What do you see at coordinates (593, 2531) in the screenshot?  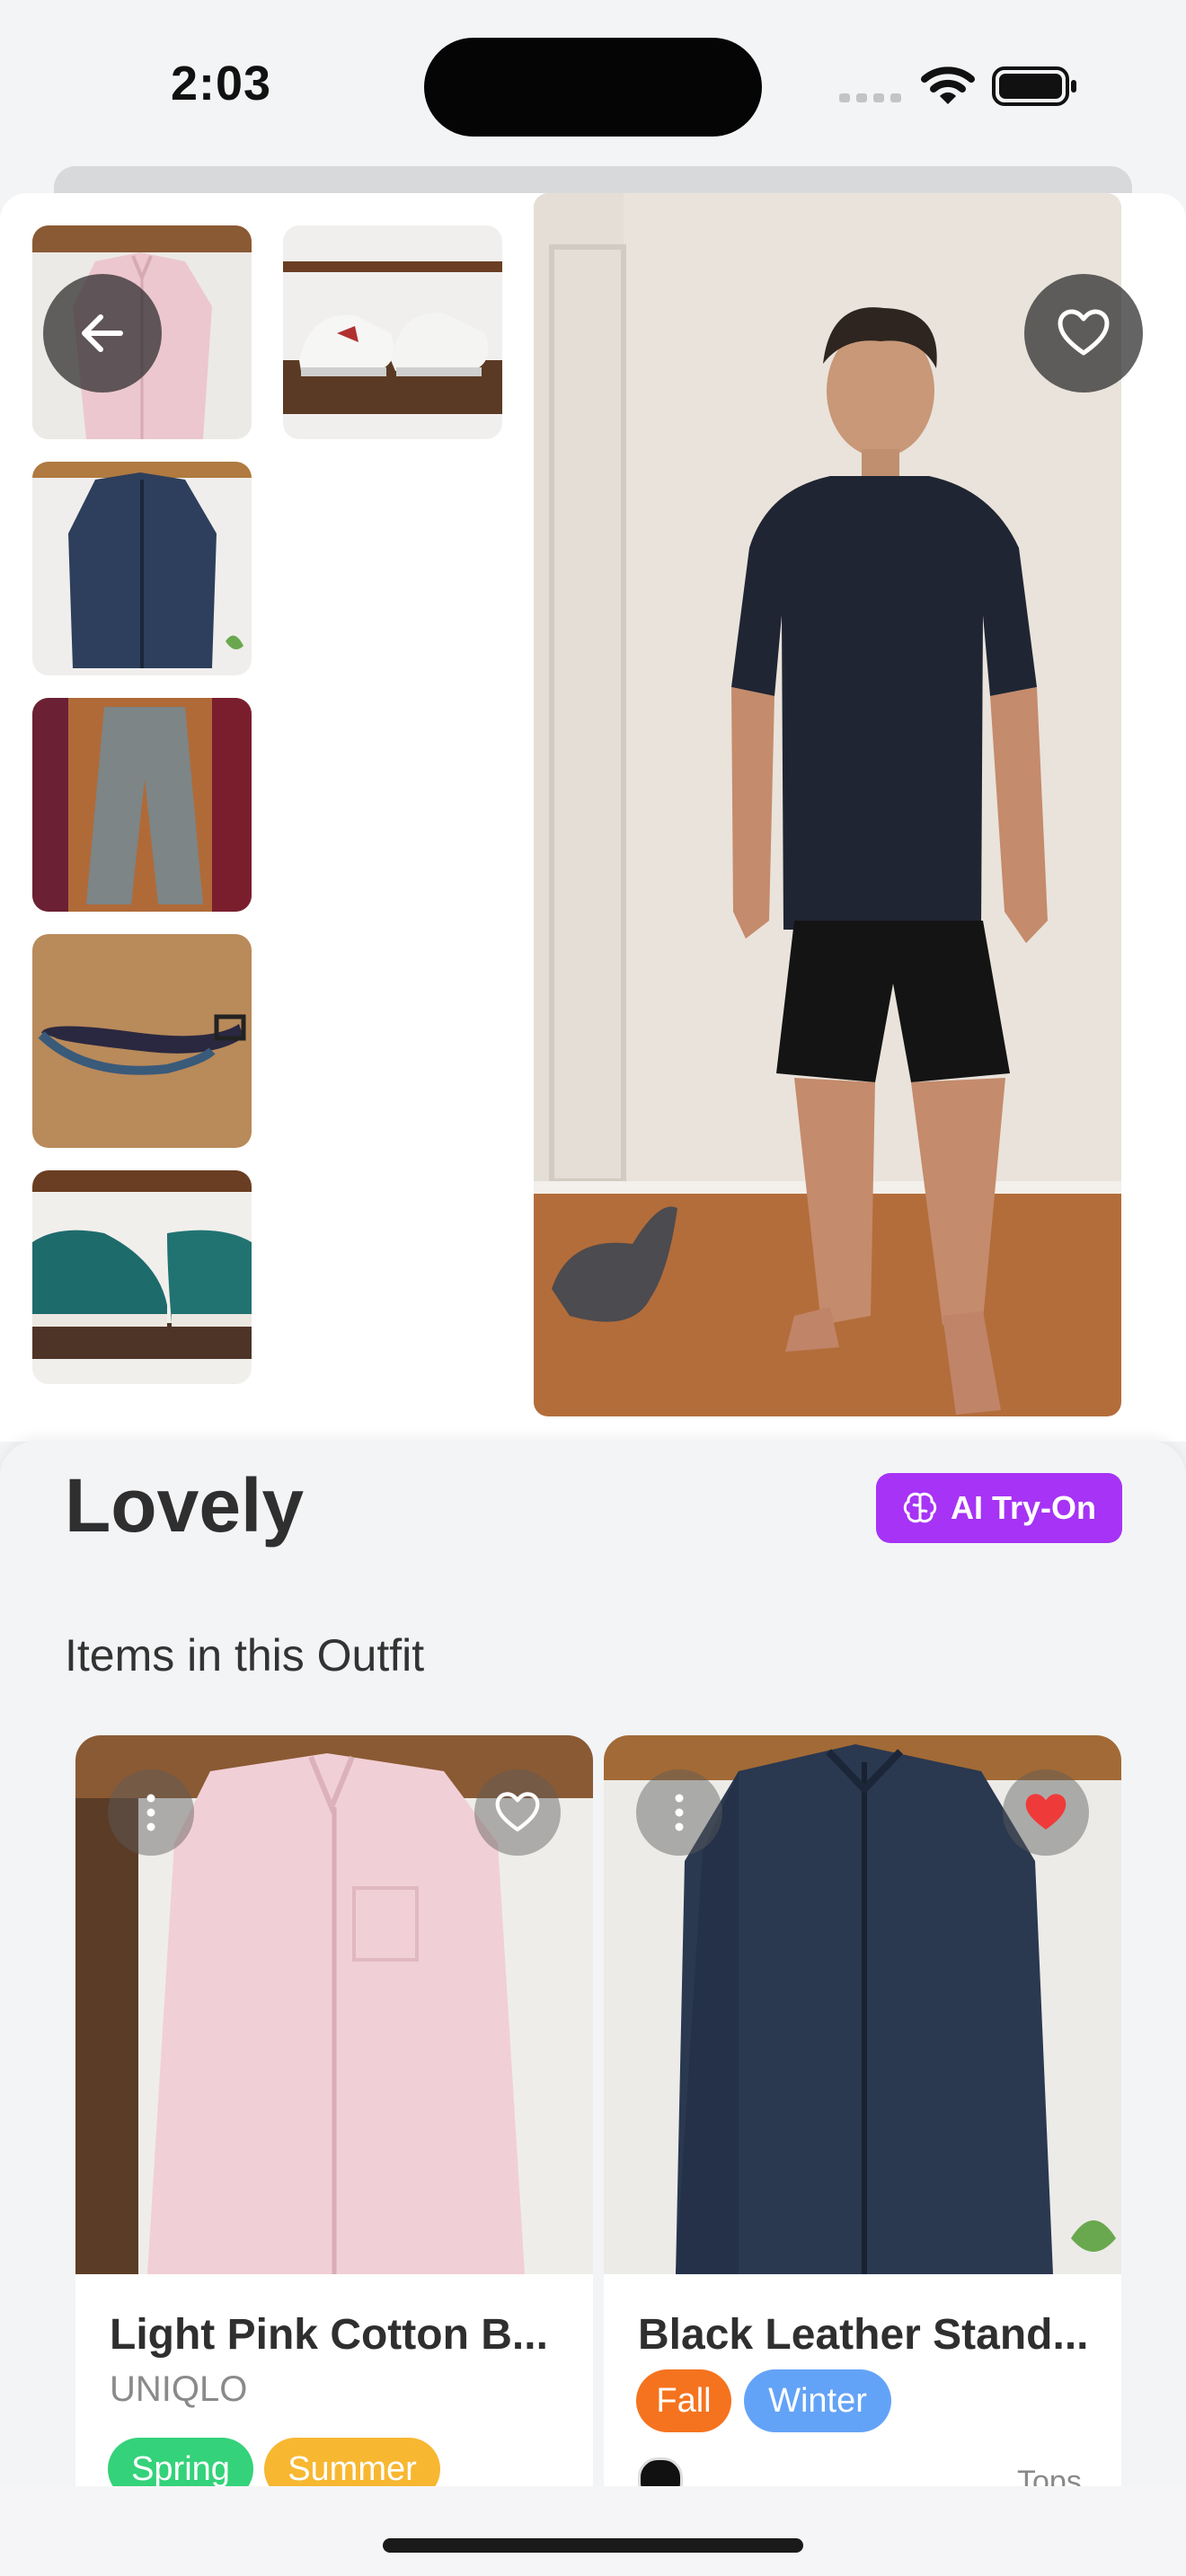 I see `home-indicator-area` at bounding box center [593, 2531].